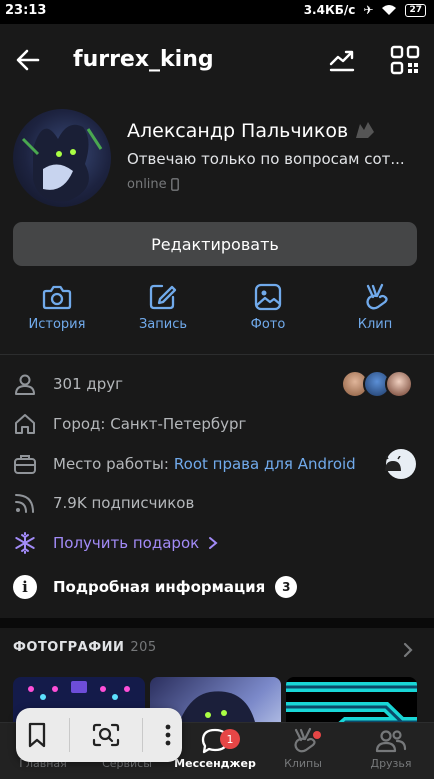 The width and height of the screenshot is (434, 779). Describe the element at coordinates (57, 297) in the screenshot. I see `camera-icon` at that location.